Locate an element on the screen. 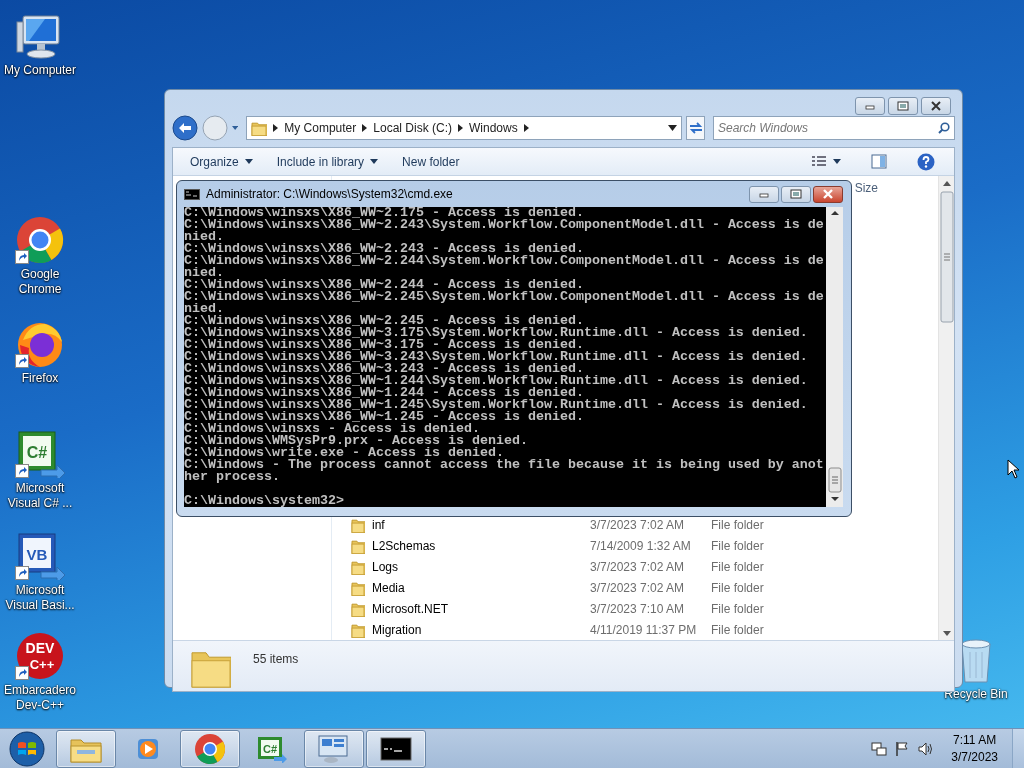 The height and width of the screenshot is (768, 1024). console-line: C:\Windows\winsxs\X86_WW~2.243 - Access is denied. is located at coordinates (384, 249).